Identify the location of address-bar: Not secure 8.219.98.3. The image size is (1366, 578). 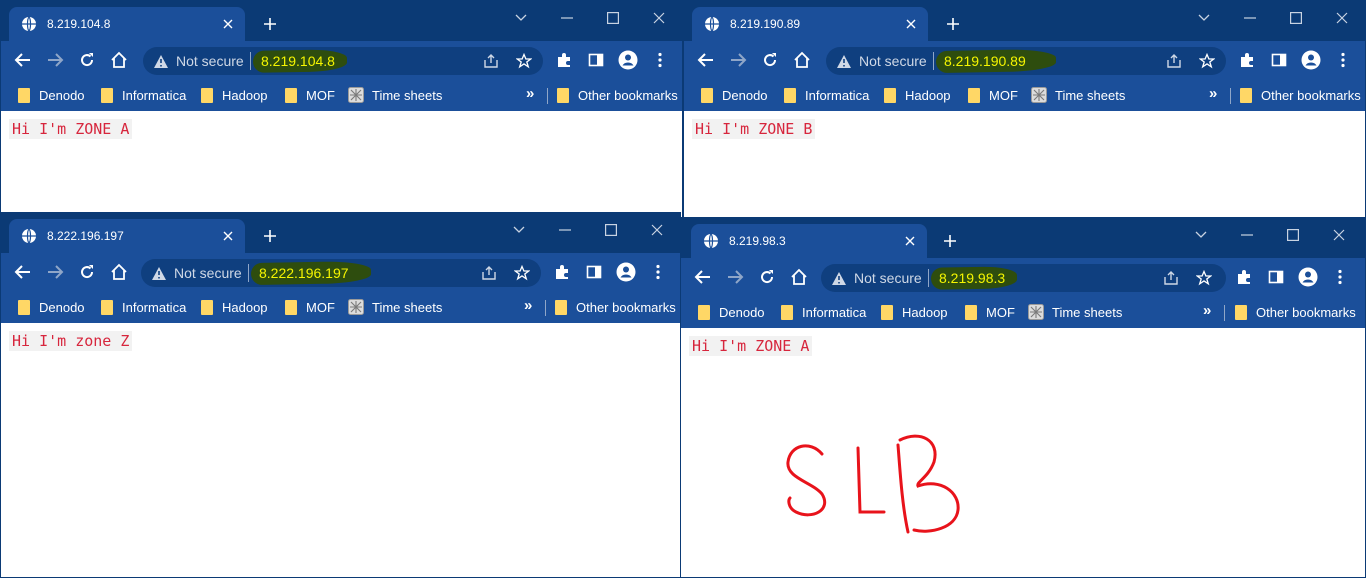
(1023, 278).